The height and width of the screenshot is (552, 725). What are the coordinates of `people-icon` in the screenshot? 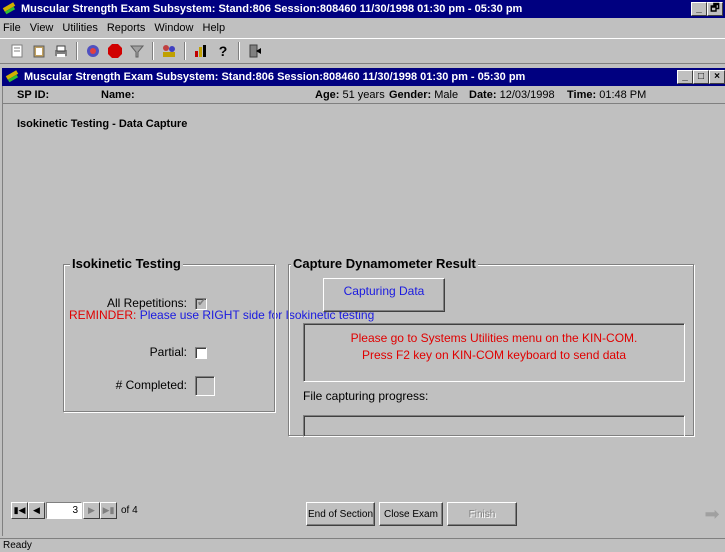 It's located at (169, 51).